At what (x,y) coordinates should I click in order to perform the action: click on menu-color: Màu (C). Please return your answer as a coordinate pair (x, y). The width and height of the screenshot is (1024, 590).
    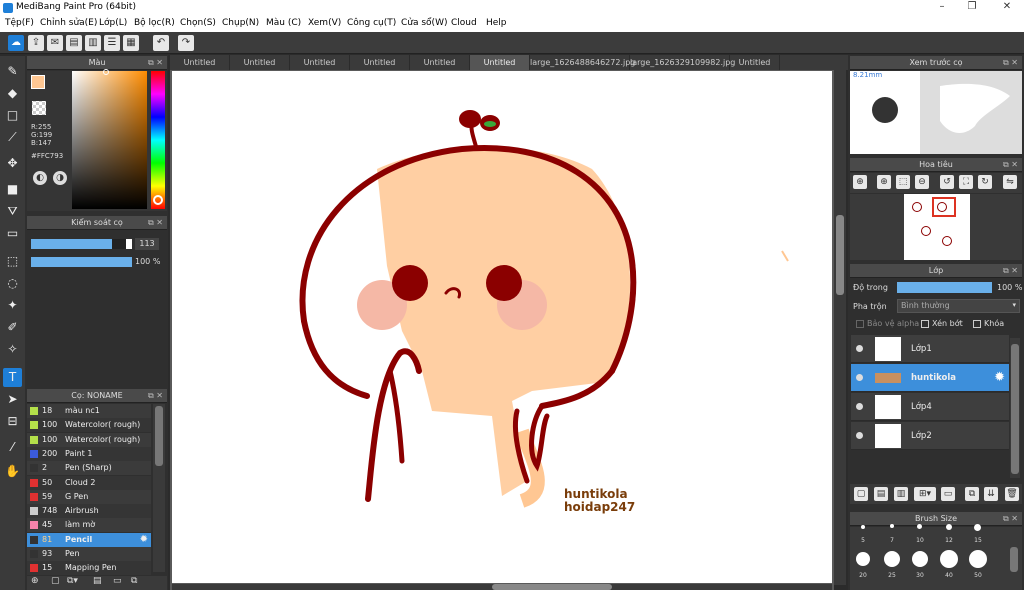
    Looking at the image, I should click on (283, 23).